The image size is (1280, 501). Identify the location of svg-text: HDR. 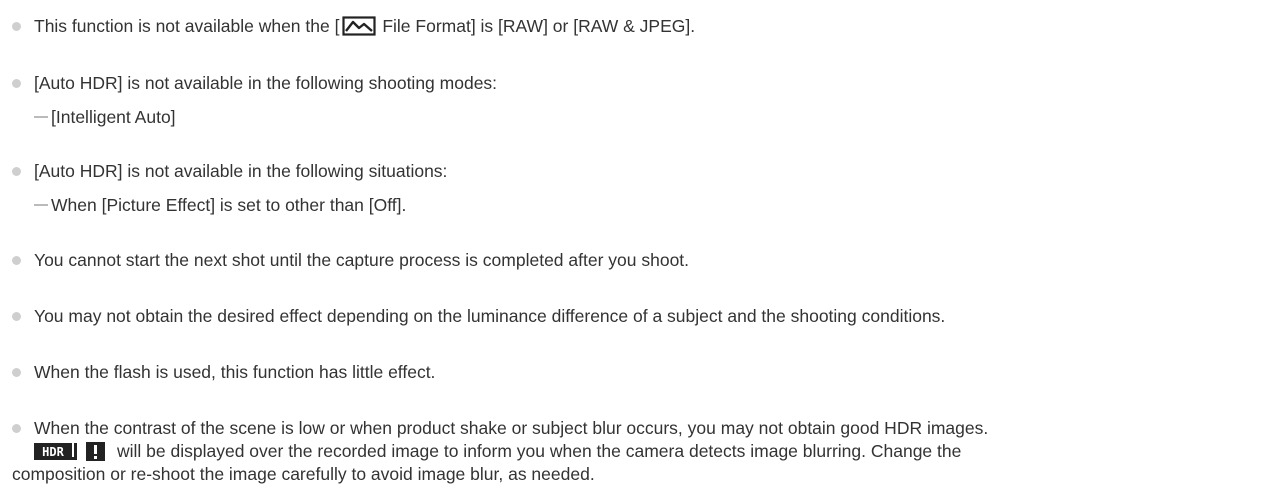
(53, 452).